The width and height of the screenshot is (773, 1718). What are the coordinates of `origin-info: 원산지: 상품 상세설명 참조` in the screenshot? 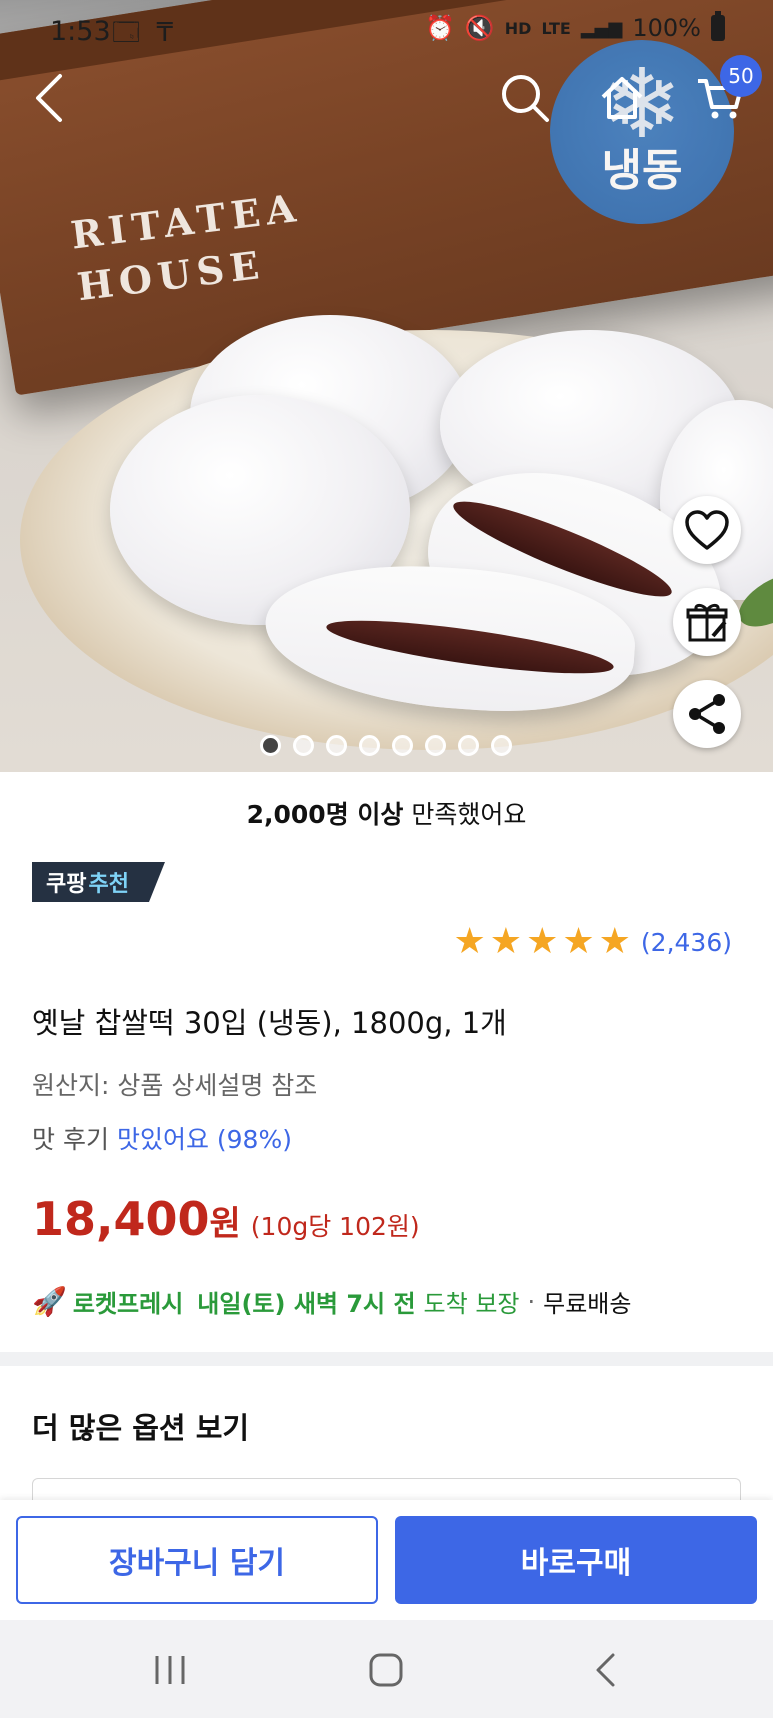 It's located at (175, 1085).